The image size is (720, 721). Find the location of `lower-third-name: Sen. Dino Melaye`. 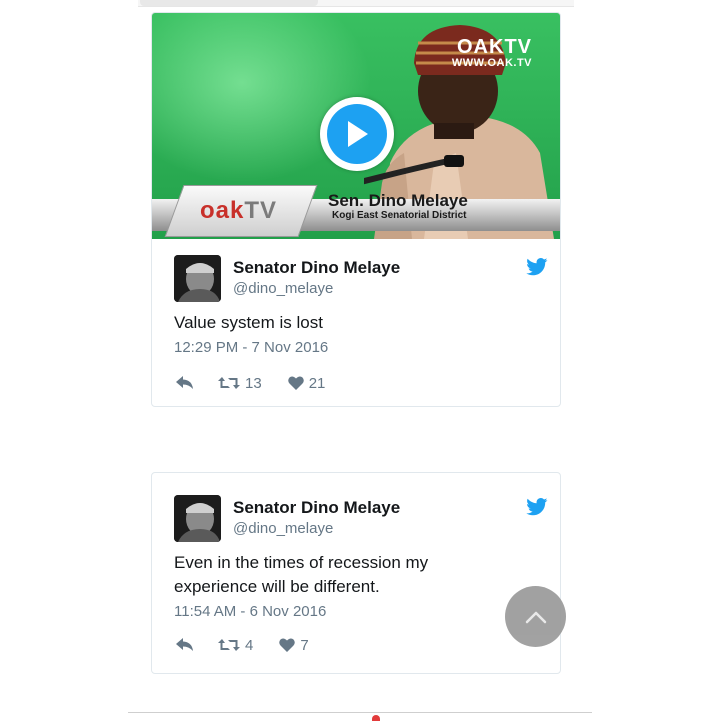

lower-third-name: Sen. Dino Melaye is located at coordinates (398, 200).